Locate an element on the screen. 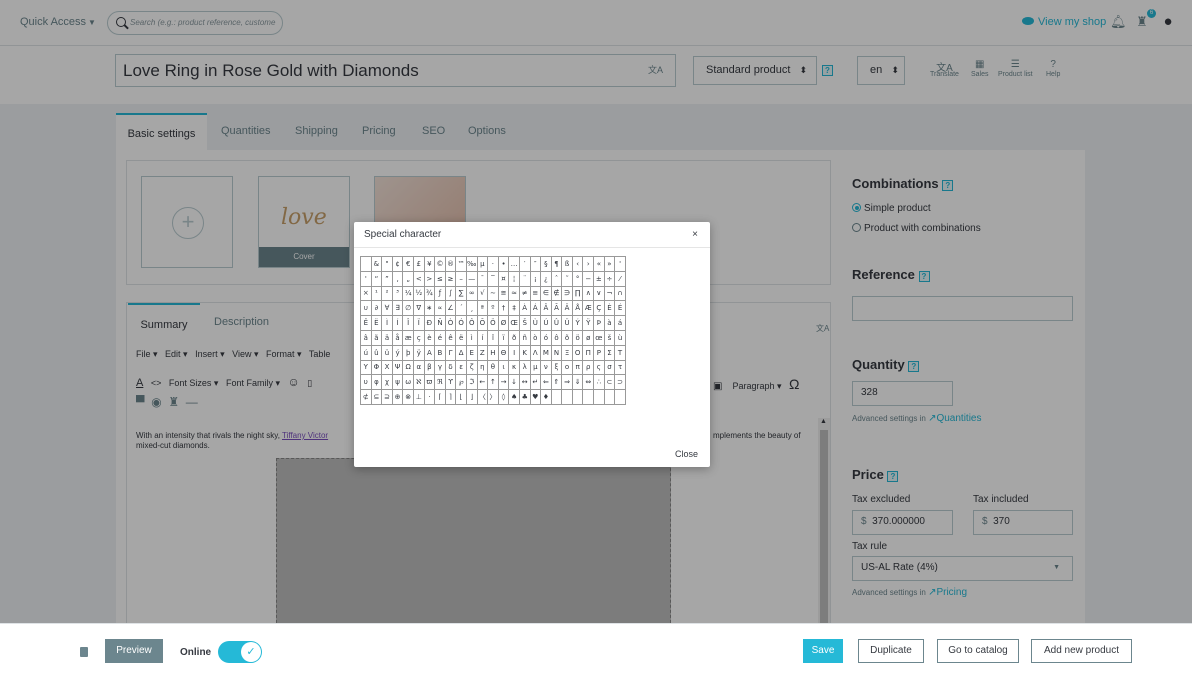 Image resolution: width=1192 pixels, height=675 pixels. character-cell: ⌈ is located at coordinates (440, 397).